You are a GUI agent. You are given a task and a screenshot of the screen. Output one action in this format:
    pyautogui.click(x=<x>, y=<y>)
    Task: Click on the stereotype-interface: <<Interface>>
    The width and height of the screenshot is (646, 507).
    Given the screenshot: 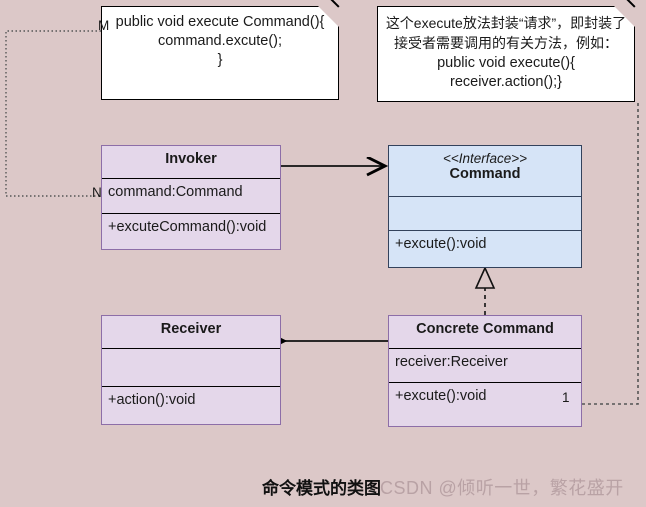 What is the action you would take?
    pyautogui.click(x=485, y=158)
    